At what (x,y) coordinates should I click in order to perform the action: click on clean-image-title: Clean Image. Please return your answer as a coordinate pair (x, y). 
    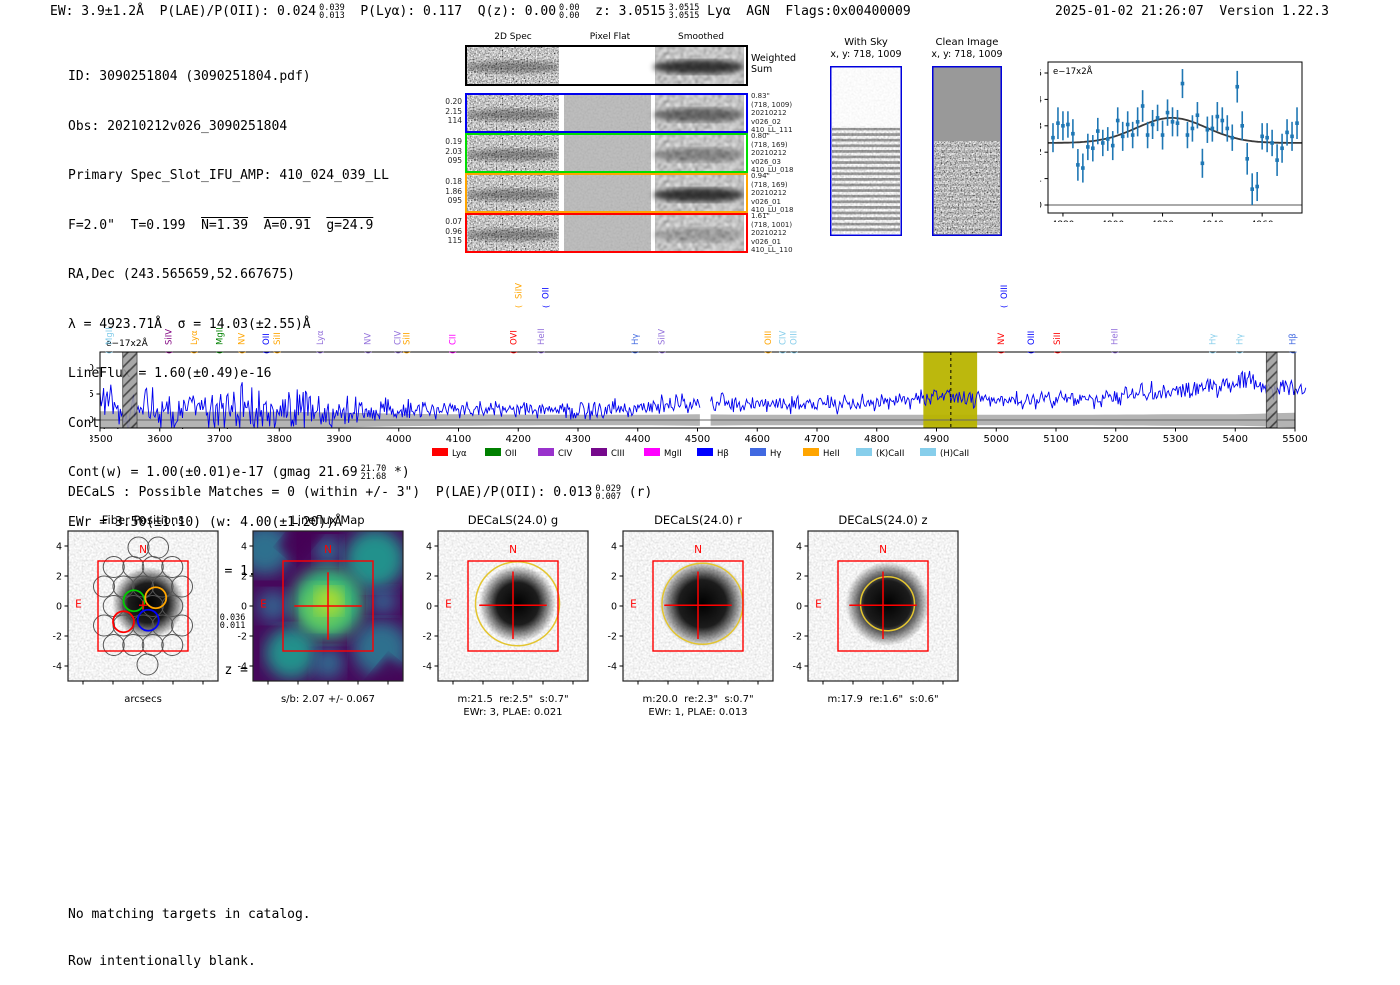
    Looking at the image, I should click on (967, 42).